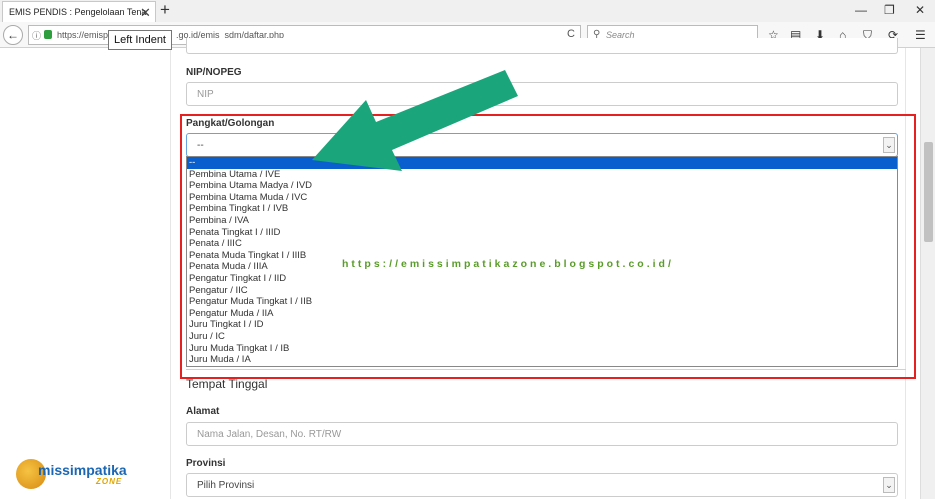 Image resolution: width=935 pixels, height=499 pixels. I want to click on alamat-label: Alamat, so click(203, 411).